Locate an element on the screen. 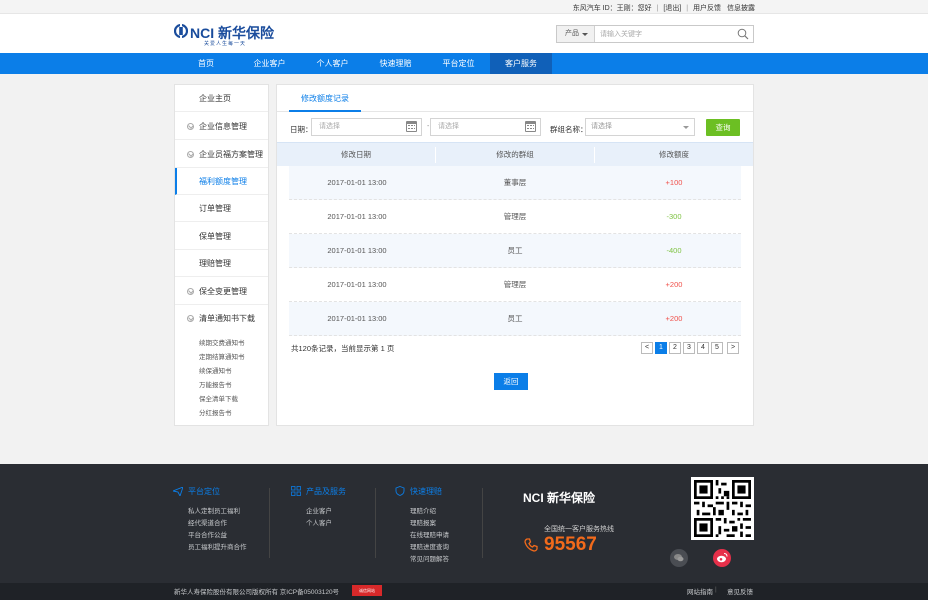  search-box: 产品 is located at coordinates (655, 34).